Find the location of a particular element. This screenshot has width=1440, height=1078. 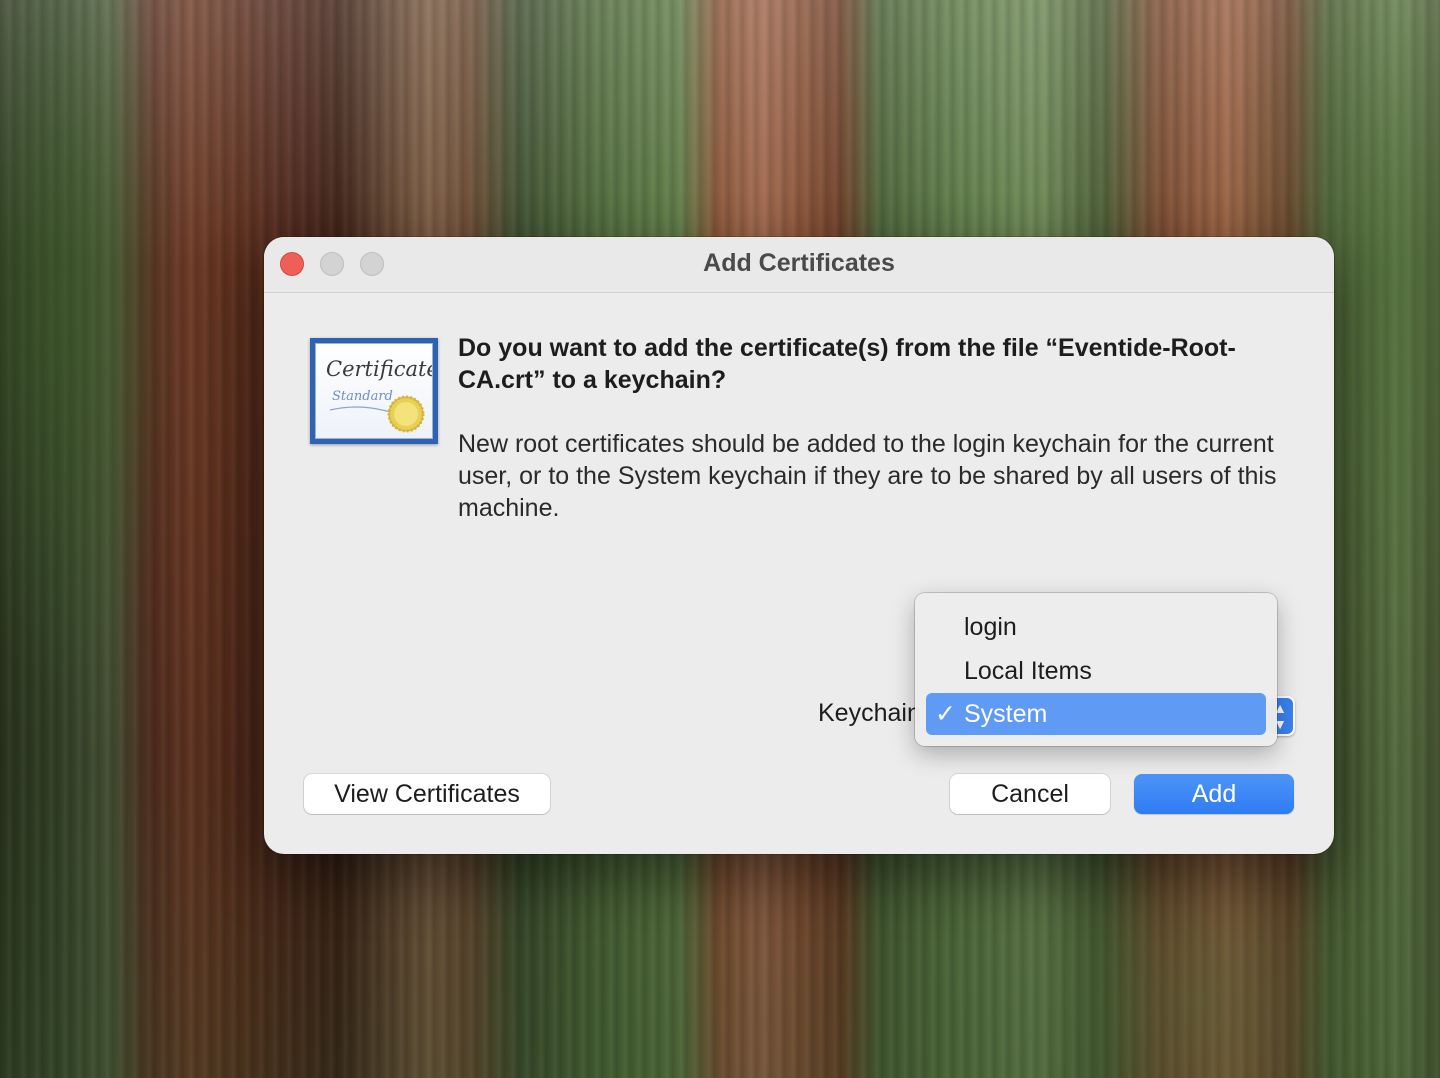

view-certificates-button: View Certificates is located at coordinates (427, 794).